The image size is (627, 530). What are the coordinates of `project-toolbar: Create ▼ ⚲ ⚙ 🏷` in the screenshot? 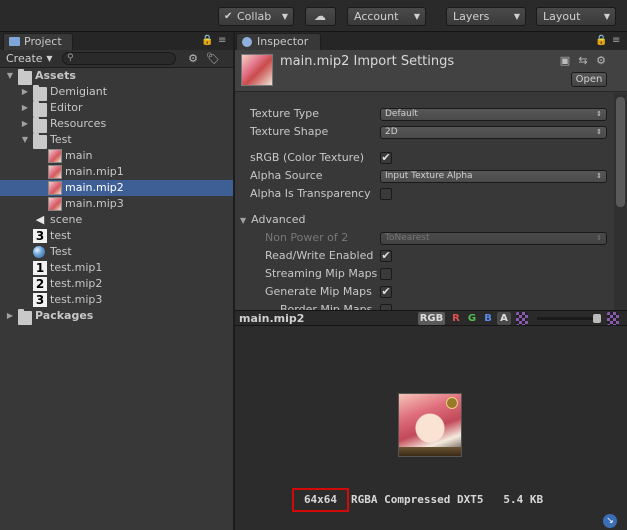 It's located at (116, 59).